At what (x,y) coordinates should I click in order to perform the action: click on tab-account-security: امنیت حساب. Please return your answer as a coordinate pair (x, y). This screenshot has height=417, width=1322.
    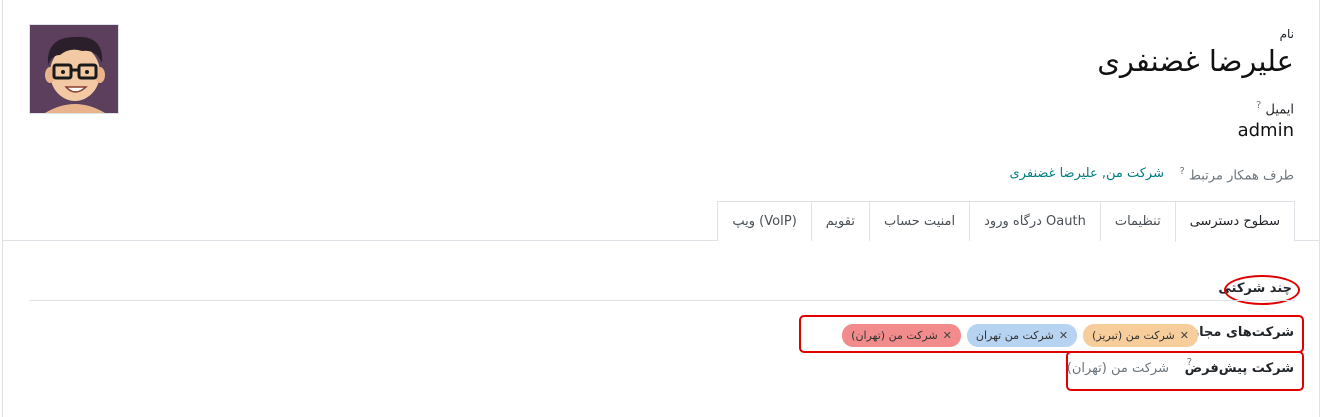
    Looking at the image, I should click on (919, 221).